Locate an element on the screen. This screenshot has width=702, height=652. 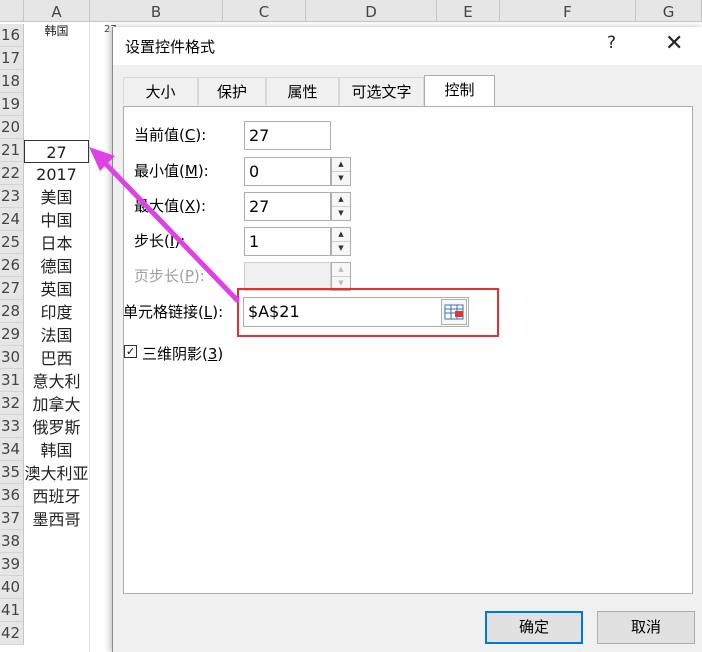
annotation-arrow is located at coordinates (164, 225).